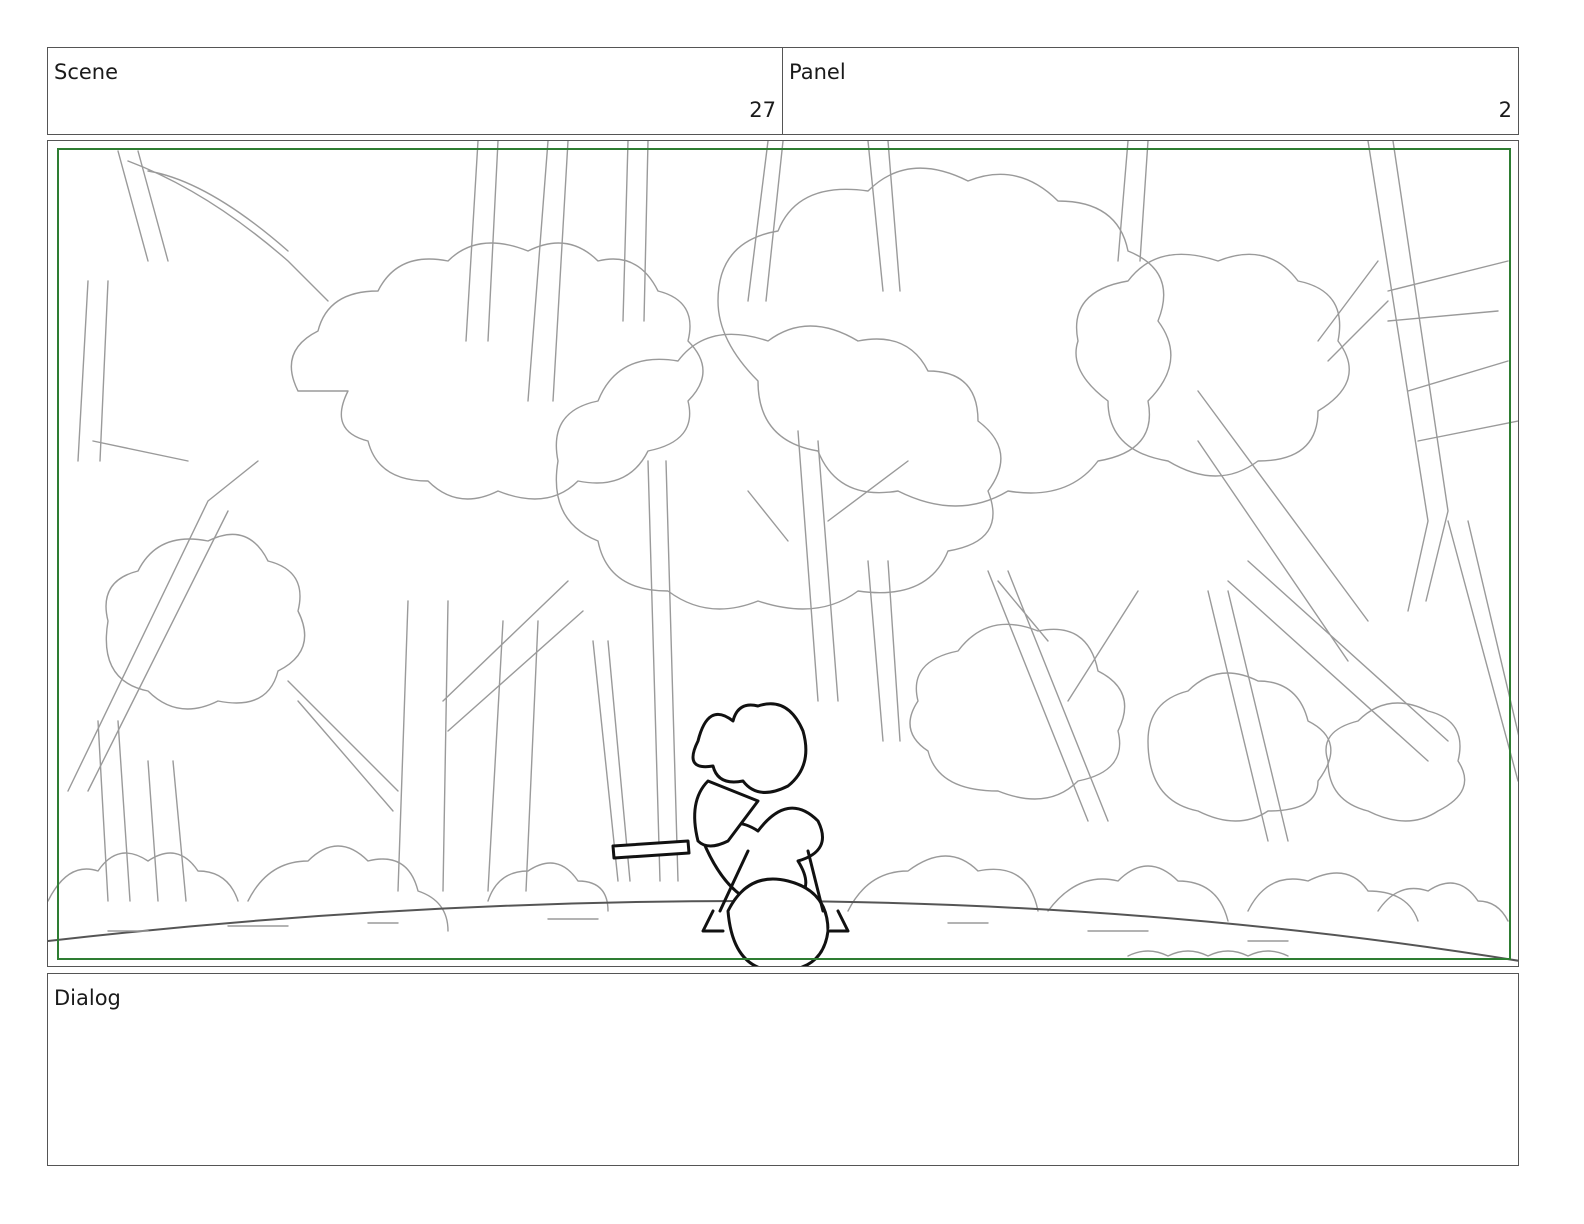 Image resolution: width=1584 pixels, height=1224 pixels. Describe the element at coordinates (1505, 110) in the screenshot. I see `panel-number: 2` at that location.